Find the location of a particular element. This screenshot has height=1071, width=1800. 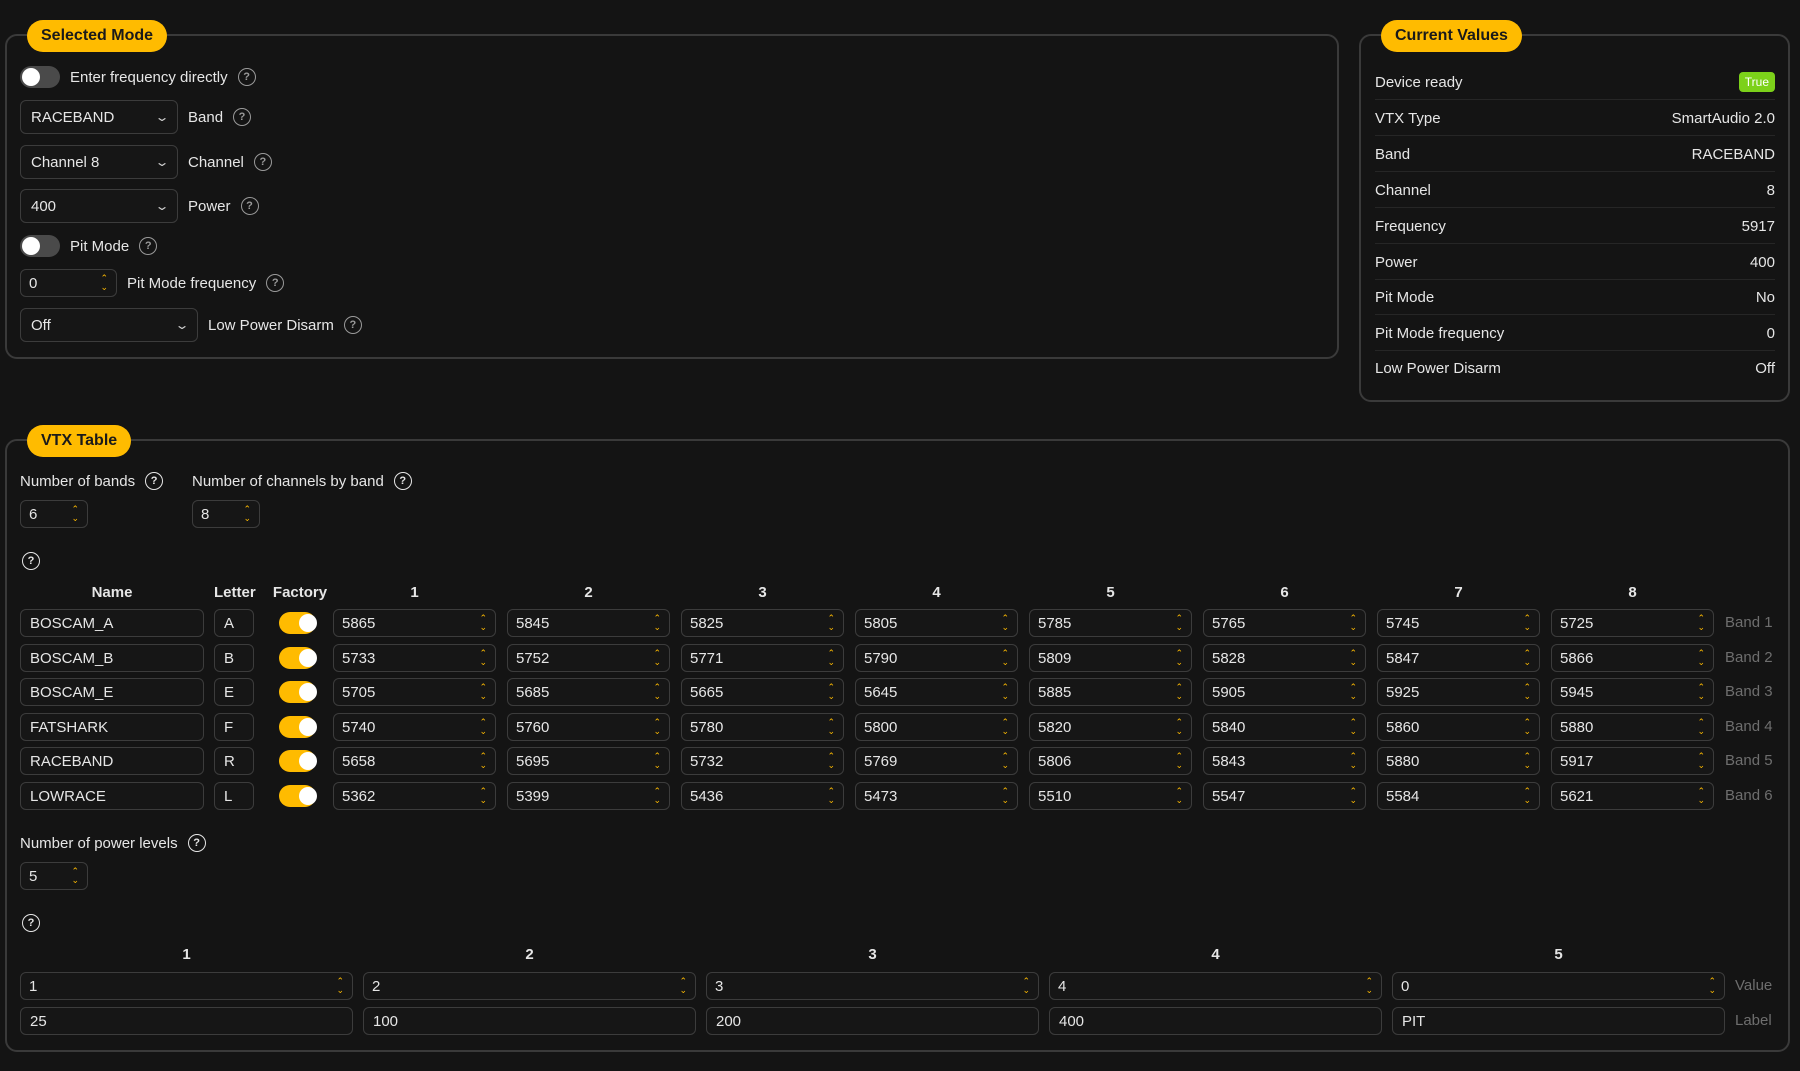

channel-frequency-input: 5905 ⌃ ⌄ is located at coordinates (1284, 692).